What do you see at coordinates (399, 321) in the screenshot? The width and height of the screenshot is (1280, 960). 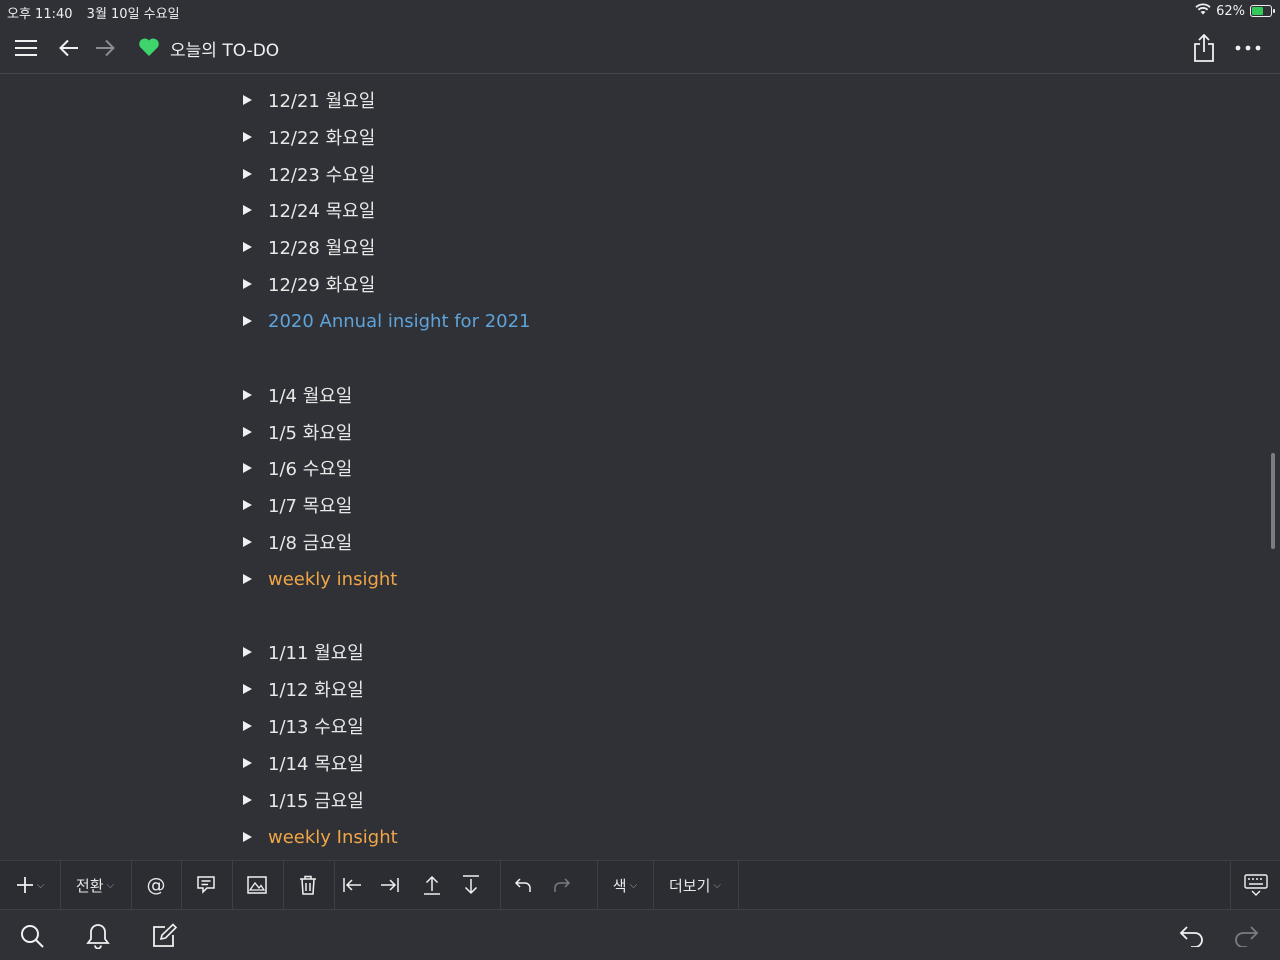 I see `toggle-label: 2020 Annual insight for 2021` at bounding box center [399, 321].